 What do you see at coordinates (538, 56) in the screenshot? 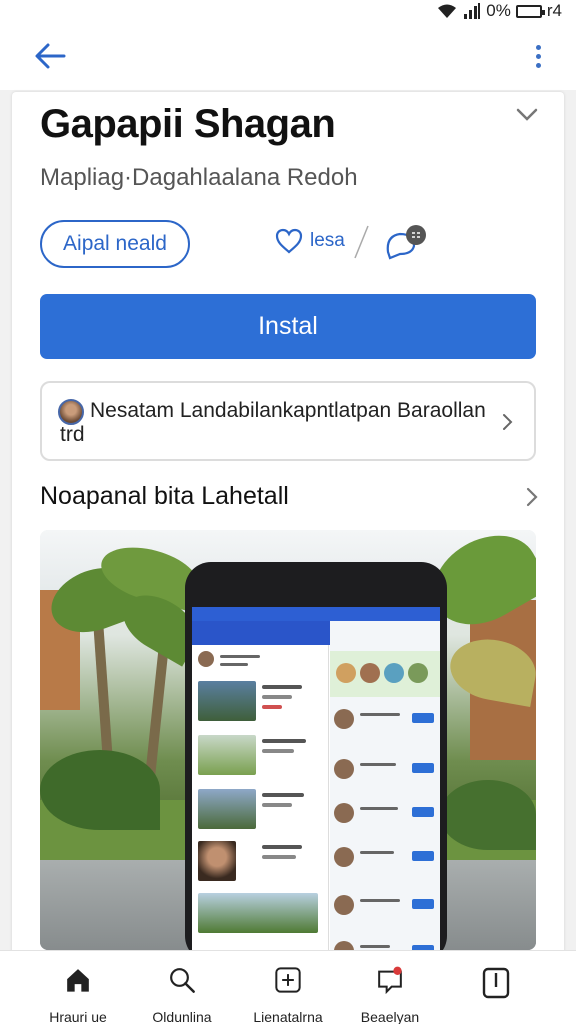
I see `more-options-button` at bounding box center [538, 56].